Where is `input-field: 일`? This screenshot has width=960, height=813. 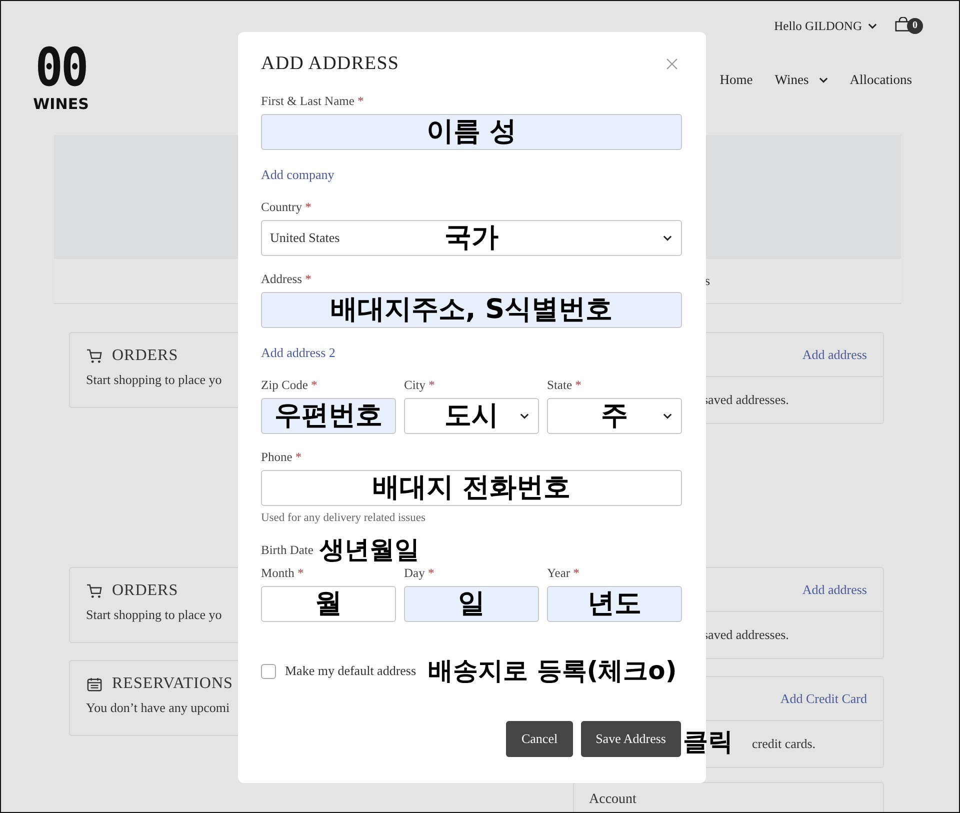
input-field: 일 is located at coordinates (471, 604).